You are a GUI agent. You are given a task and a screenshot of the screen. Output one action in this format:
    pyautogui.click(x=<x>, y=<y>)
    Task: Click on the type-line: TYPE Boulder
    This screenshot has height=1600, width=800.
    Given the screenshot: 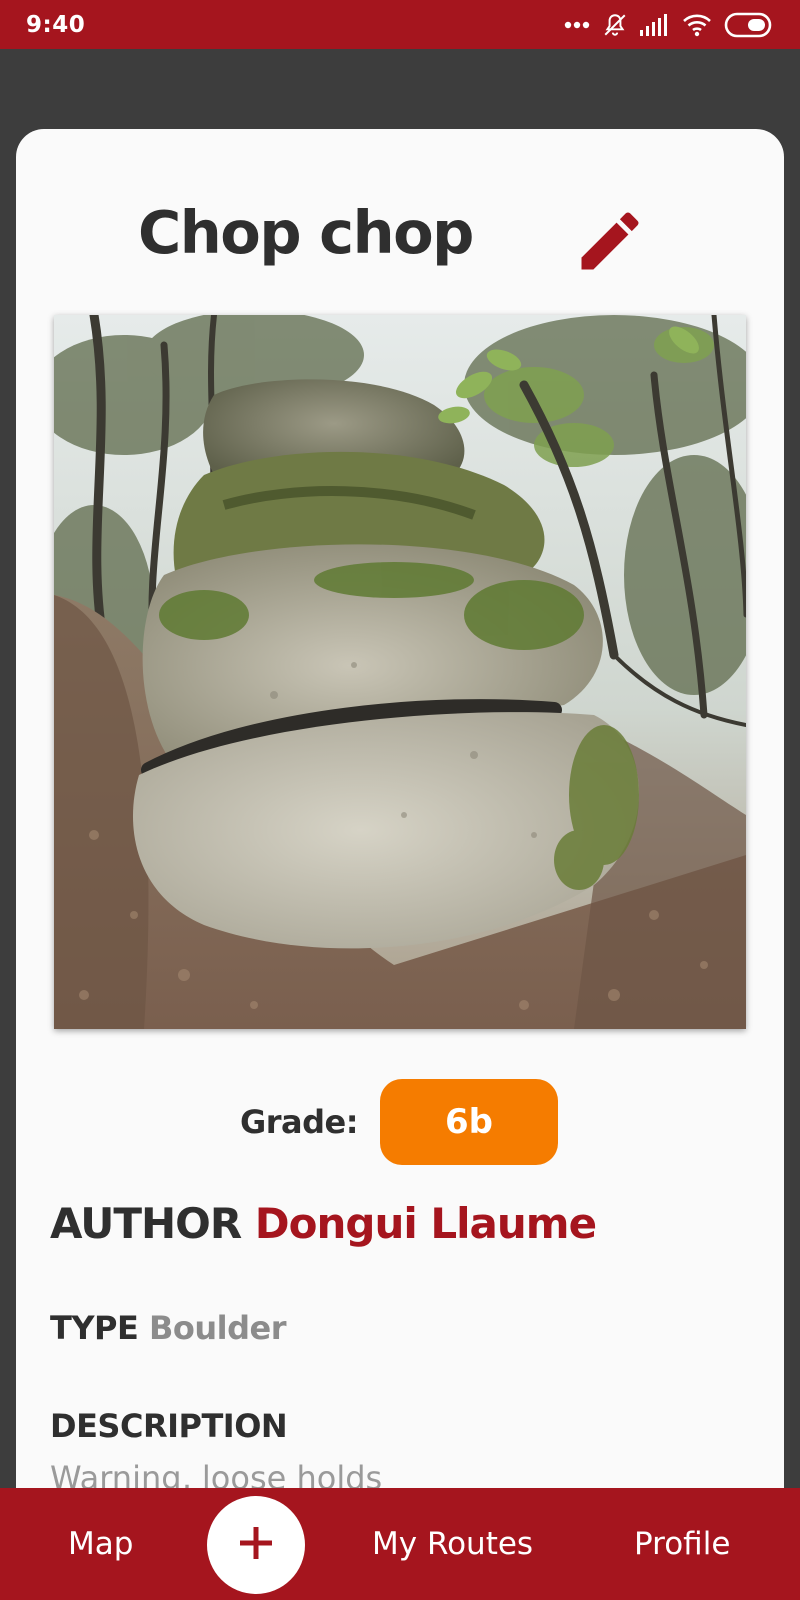 What is the action you would take?
    pyautogui.click(x=168, y=1328)
    